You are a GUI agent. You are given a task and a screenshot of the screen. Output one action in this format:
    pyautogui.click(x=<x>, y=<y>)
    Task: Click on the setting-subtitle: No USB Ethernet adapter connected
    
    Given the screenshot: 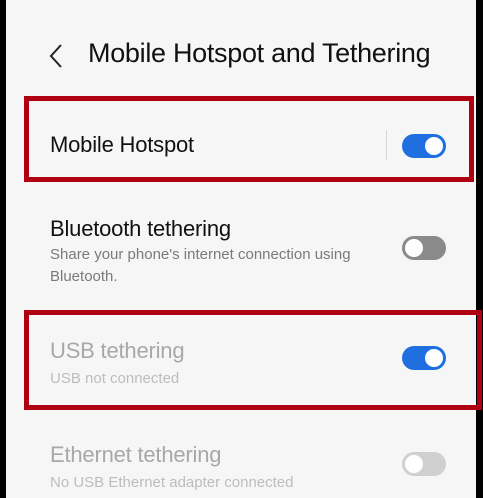 What is the action you would take?
    pyautogui.click(x=172, y=482)
    